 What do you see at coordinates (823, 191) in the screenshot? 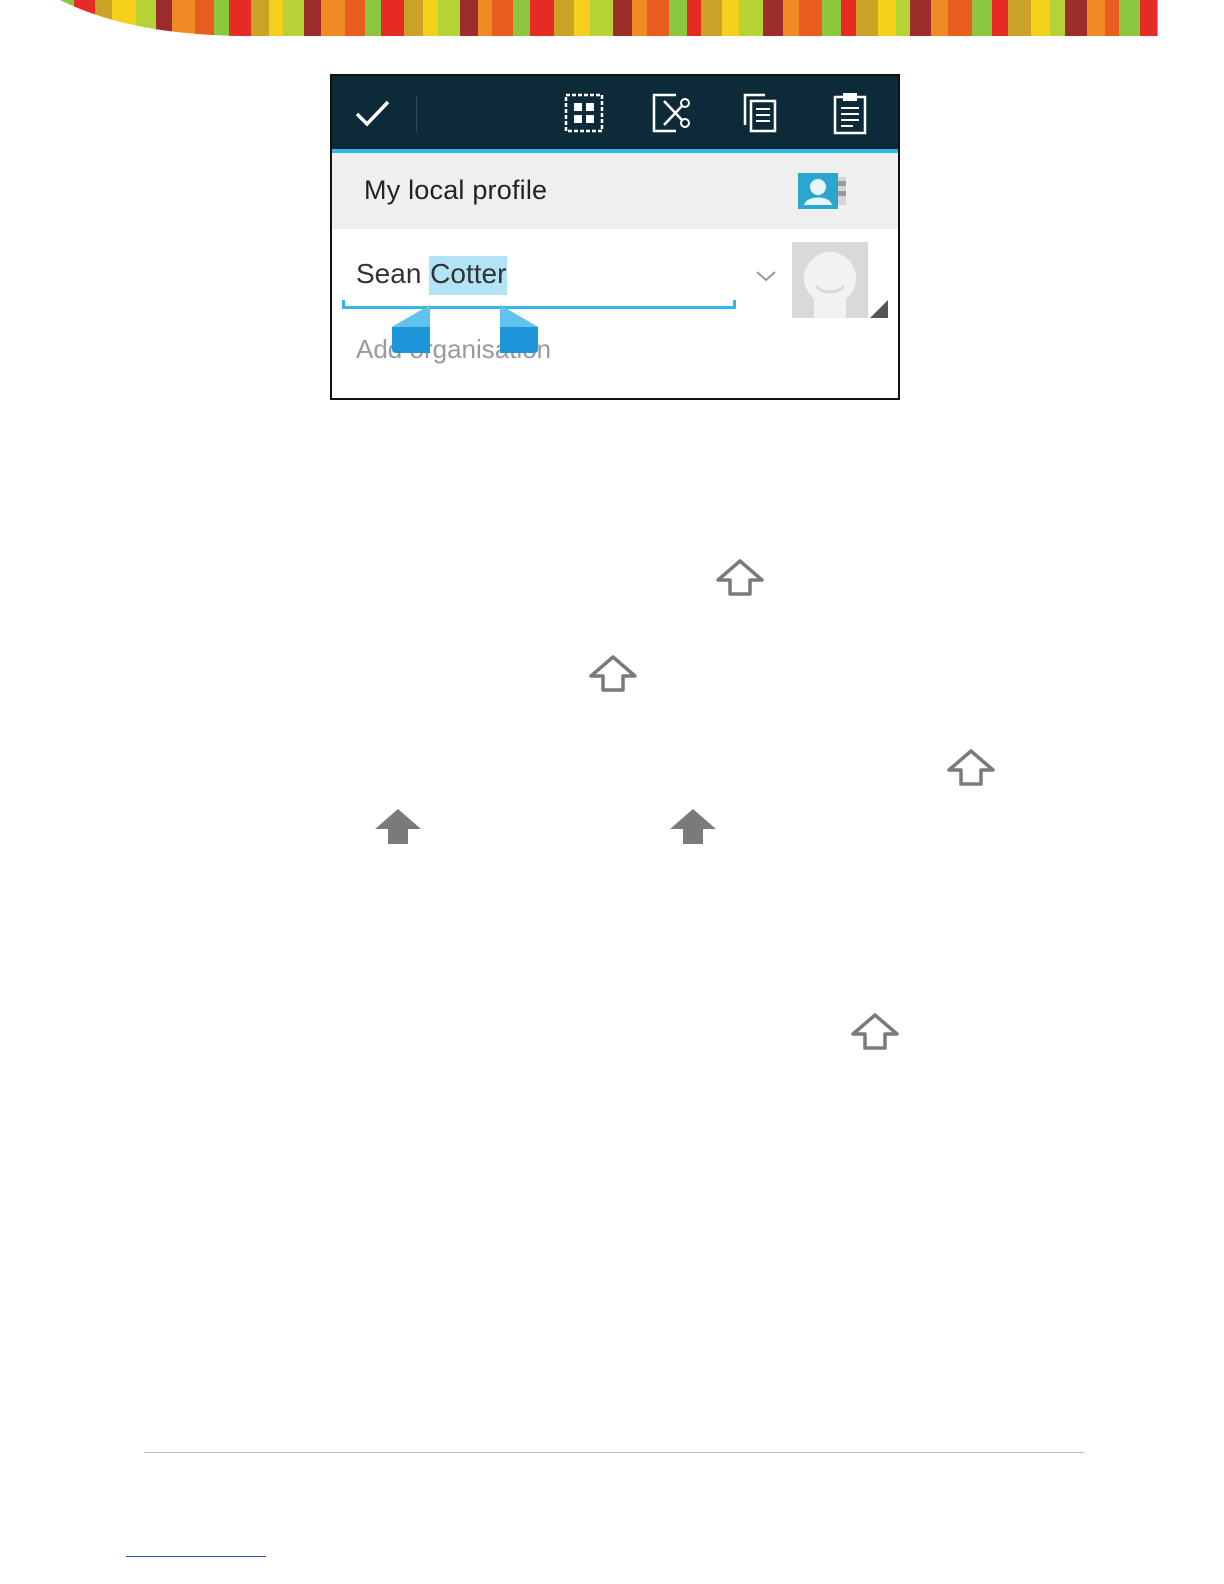
I see `contact-card-icon` at bounding box center [823, 191].